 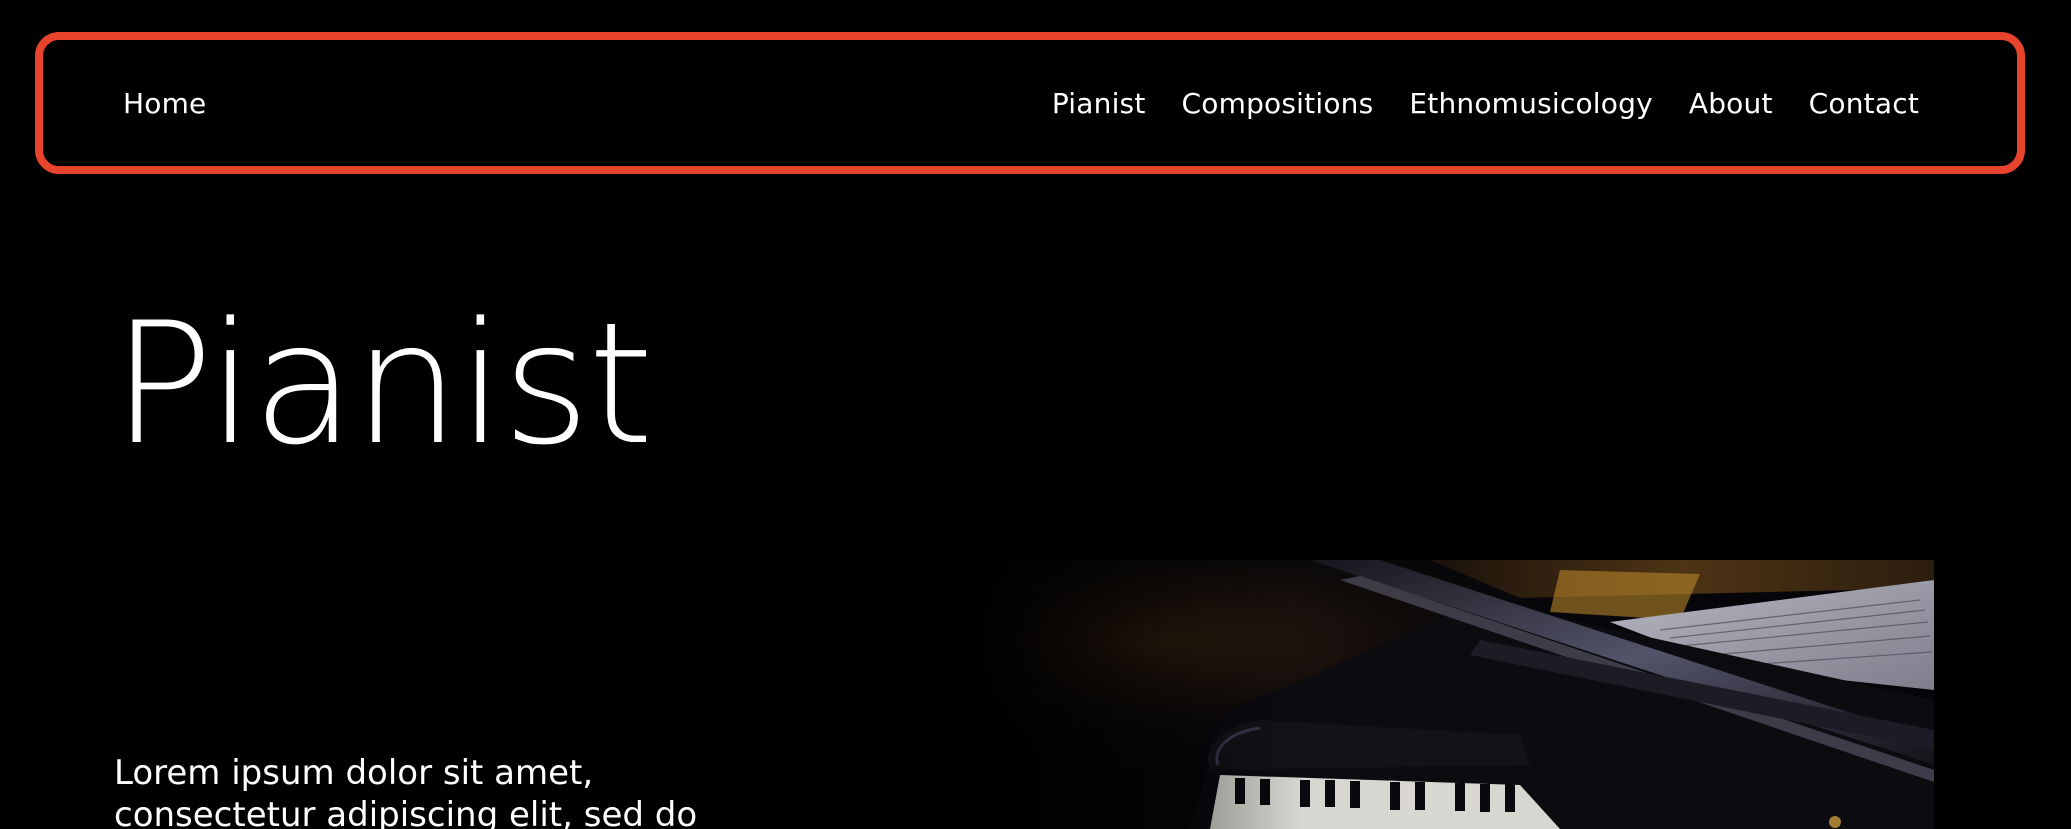 What do you see at coordinates (383, 384) in the screenshot?
I see `page-title: Pianist` at bounding box center [383, 384].